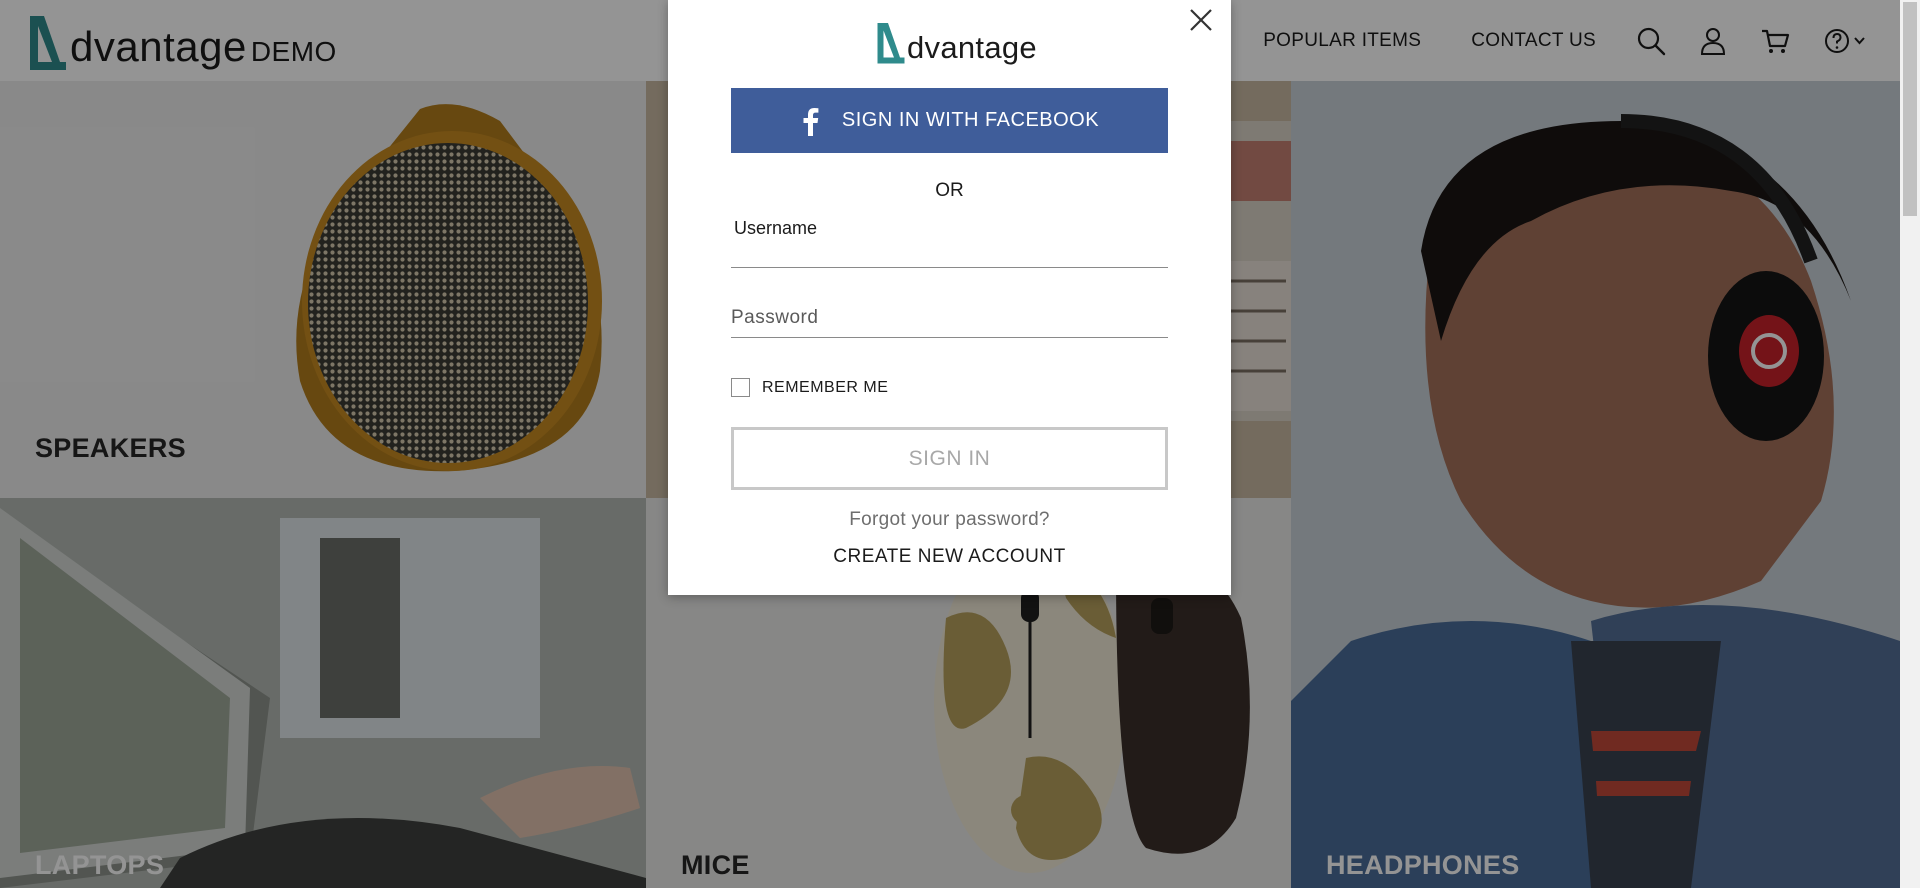  I want to click on facebook-signin-button: SIGN IN WITH FACEBOOK, so click(949, 120).